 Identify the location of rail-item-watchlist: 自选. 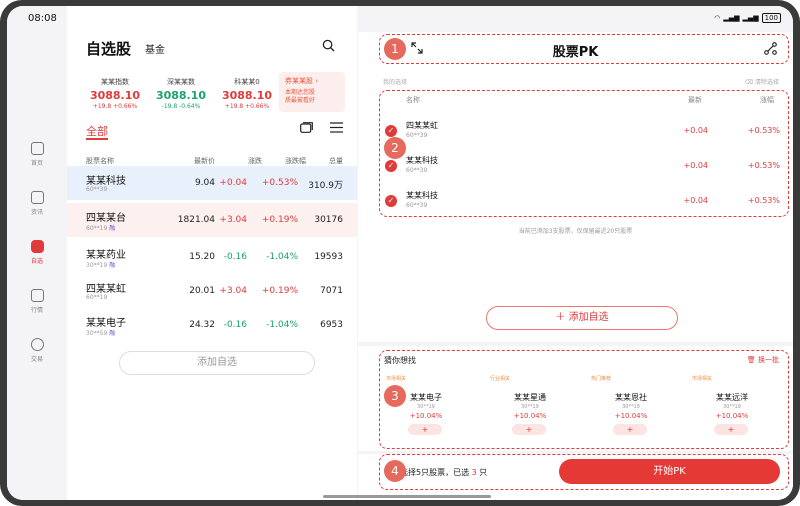
(37, 252).